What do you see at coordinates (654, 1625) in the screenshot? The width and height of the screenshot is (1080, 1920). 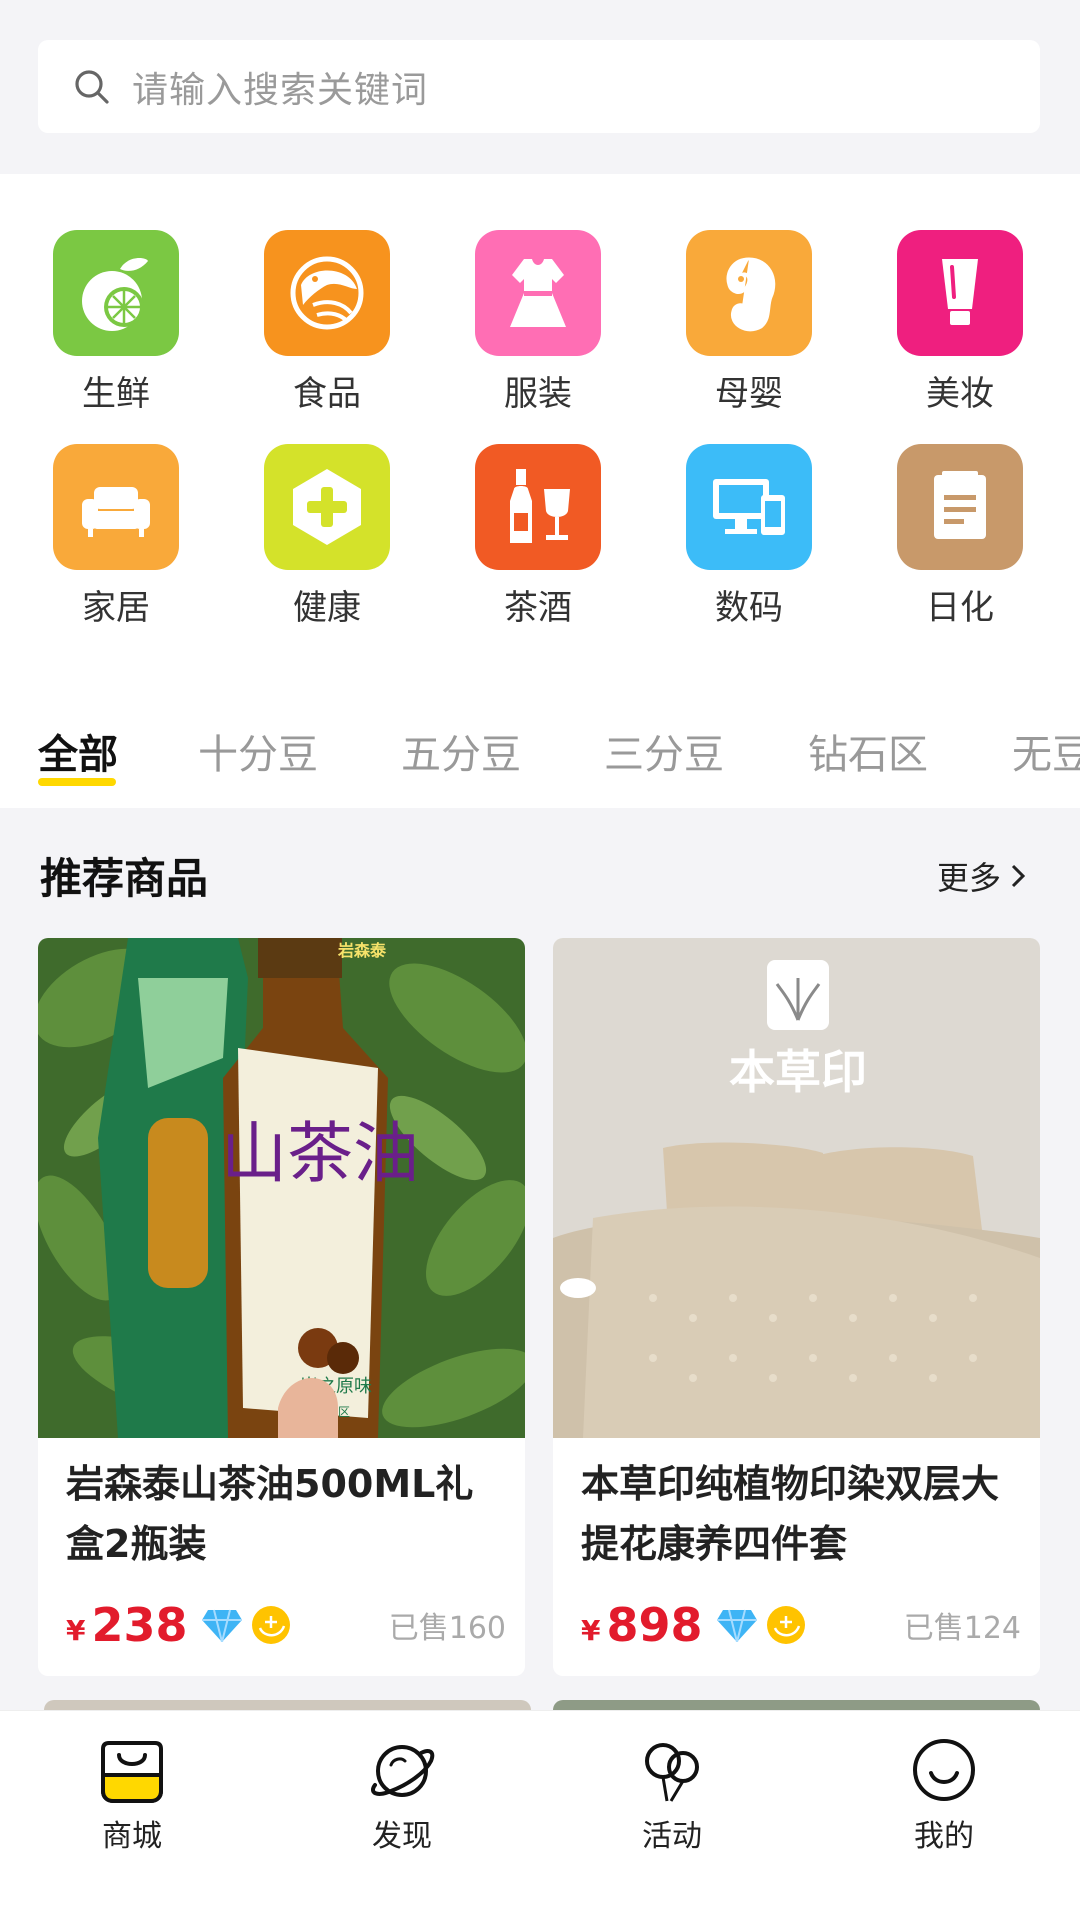 I see `product-price: 898` at bounding box center [654, 1625].